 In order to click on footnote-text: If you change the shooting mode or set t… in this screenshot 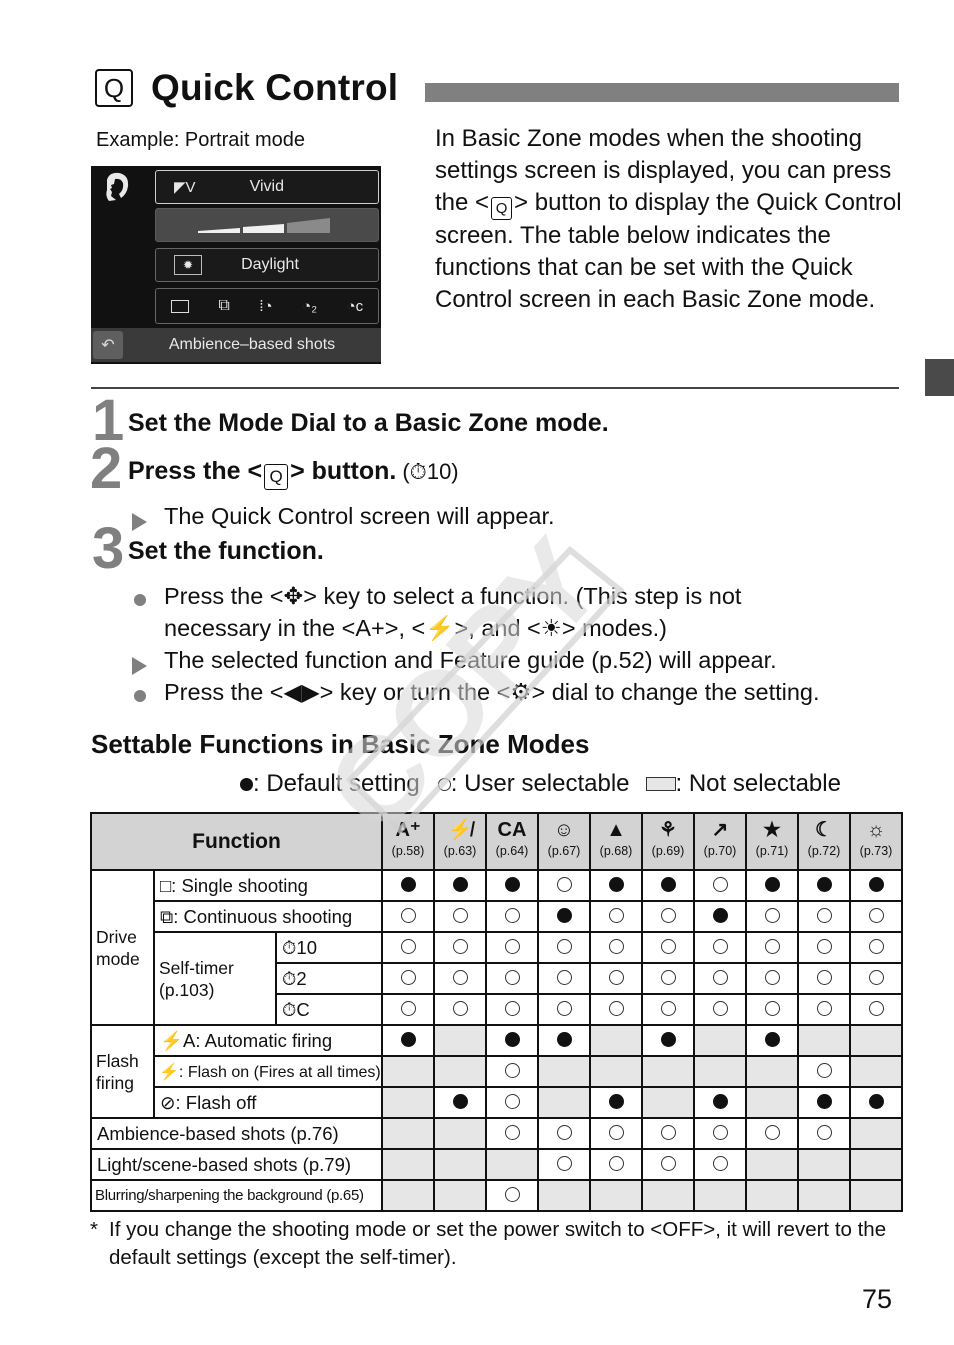, I will do `click(498, 1243)`.